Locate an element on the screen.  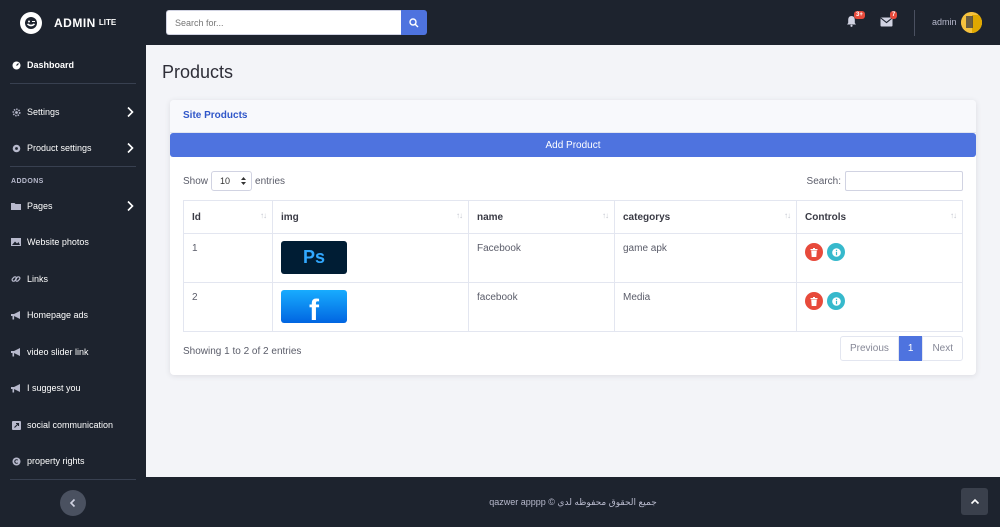
table-search: Search: is located at coordinates (885, 181).